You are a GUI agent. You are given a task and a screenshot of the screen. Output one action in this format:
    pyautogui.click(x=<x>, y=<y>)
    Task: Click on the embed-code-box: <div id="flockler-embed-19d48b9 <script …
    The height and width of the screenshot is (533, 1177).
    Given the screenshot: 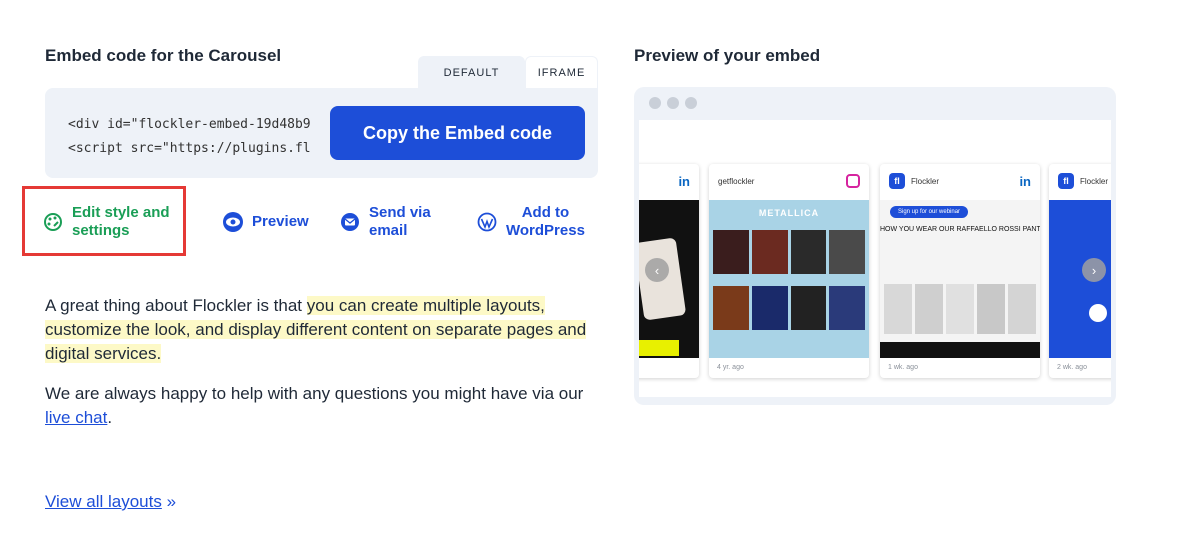 What is the action you would take?
    pyautogui.click(x=321, y=133)
    